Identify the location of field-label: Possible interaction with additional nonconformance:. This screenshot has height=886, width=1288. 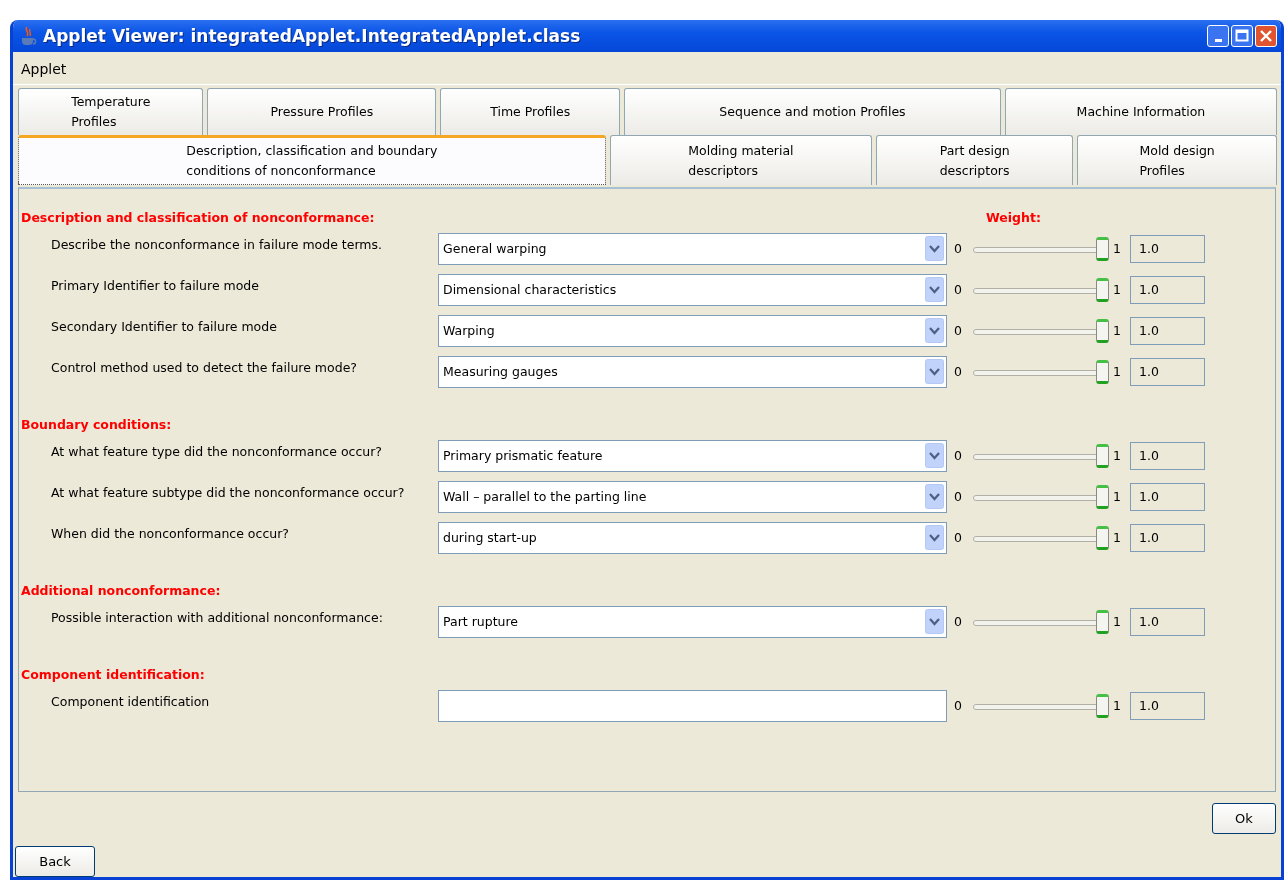
(217, 617).